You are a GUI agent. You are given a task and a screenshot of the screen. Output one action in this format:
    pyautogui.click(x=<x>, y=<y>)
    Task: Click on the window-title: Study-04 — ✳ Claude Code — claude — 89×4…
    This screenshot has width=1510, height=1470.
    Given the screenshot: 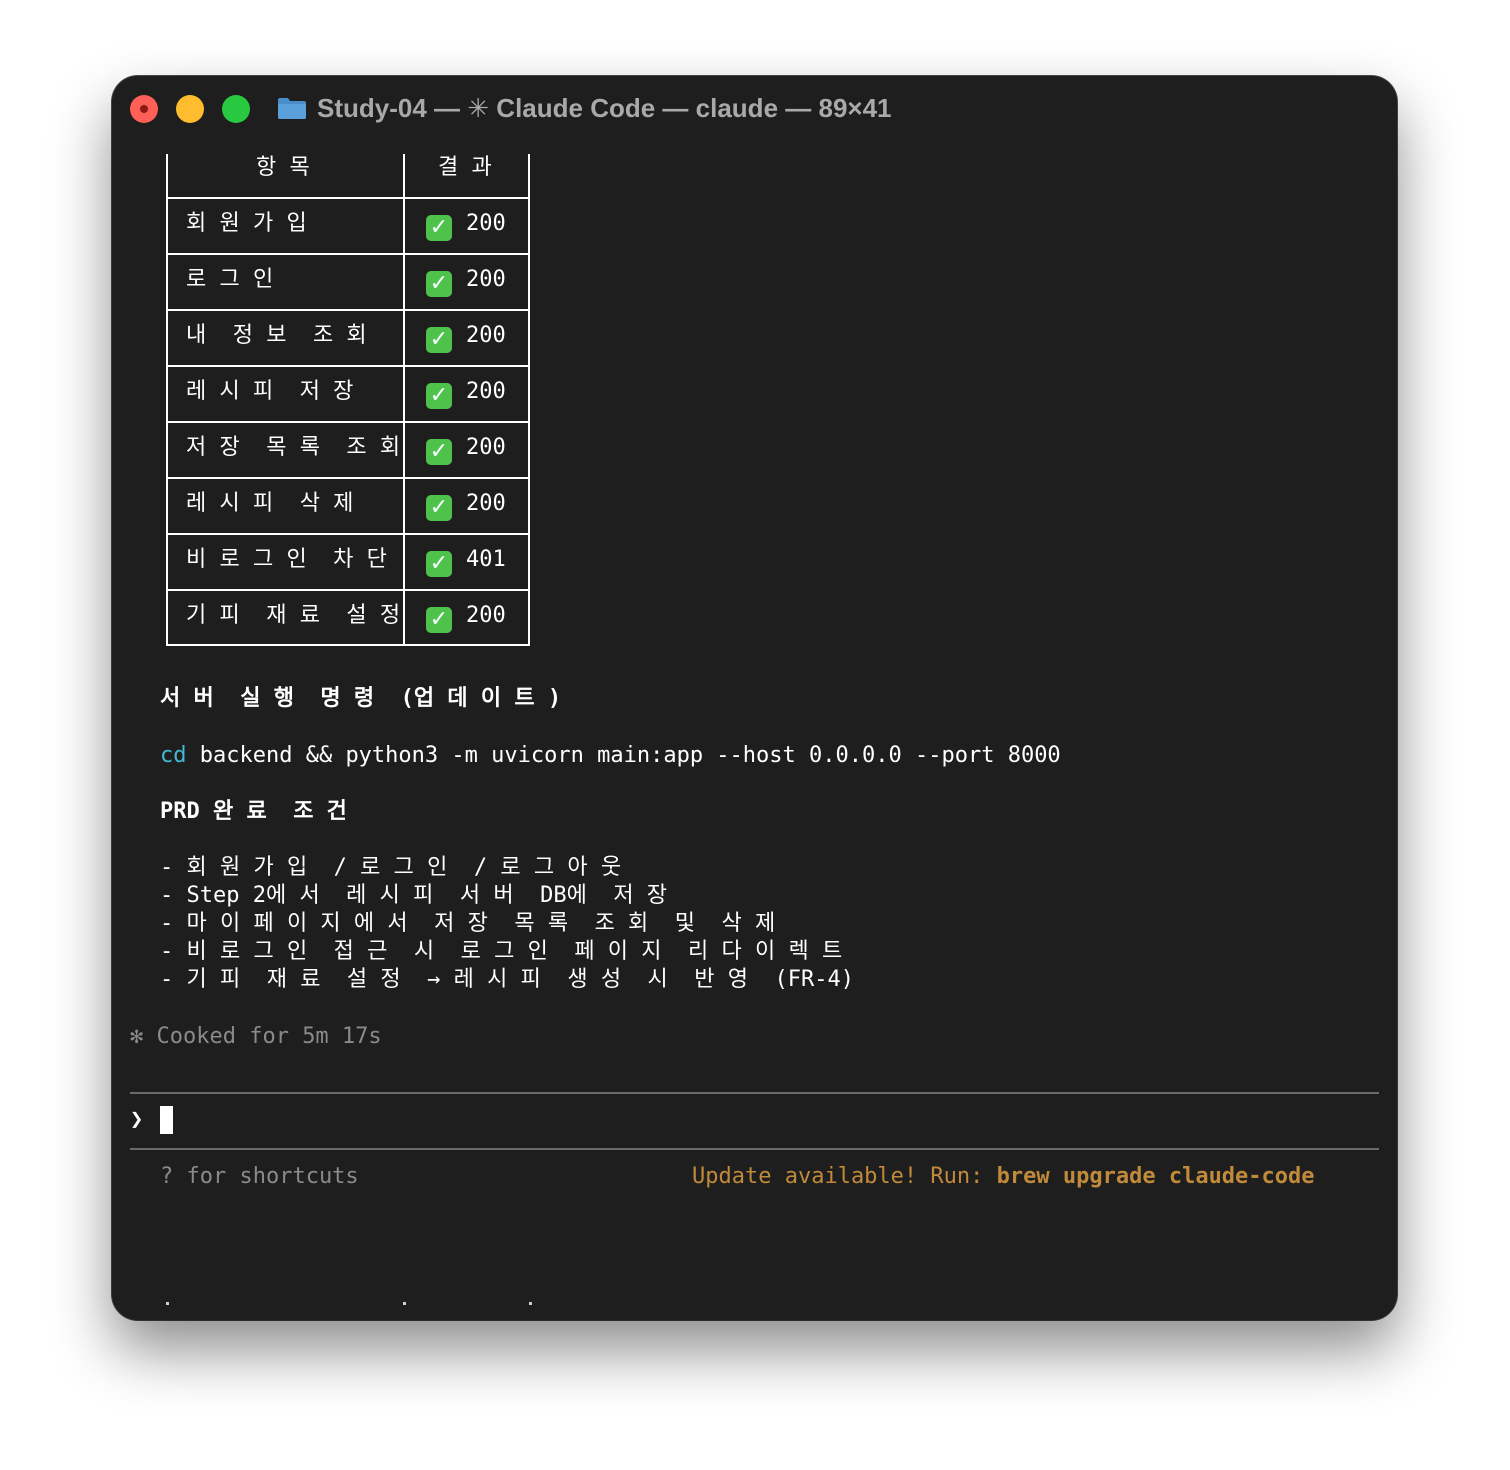 What is the action you would take?
    pyautogui.click(x=604, y=108)
    